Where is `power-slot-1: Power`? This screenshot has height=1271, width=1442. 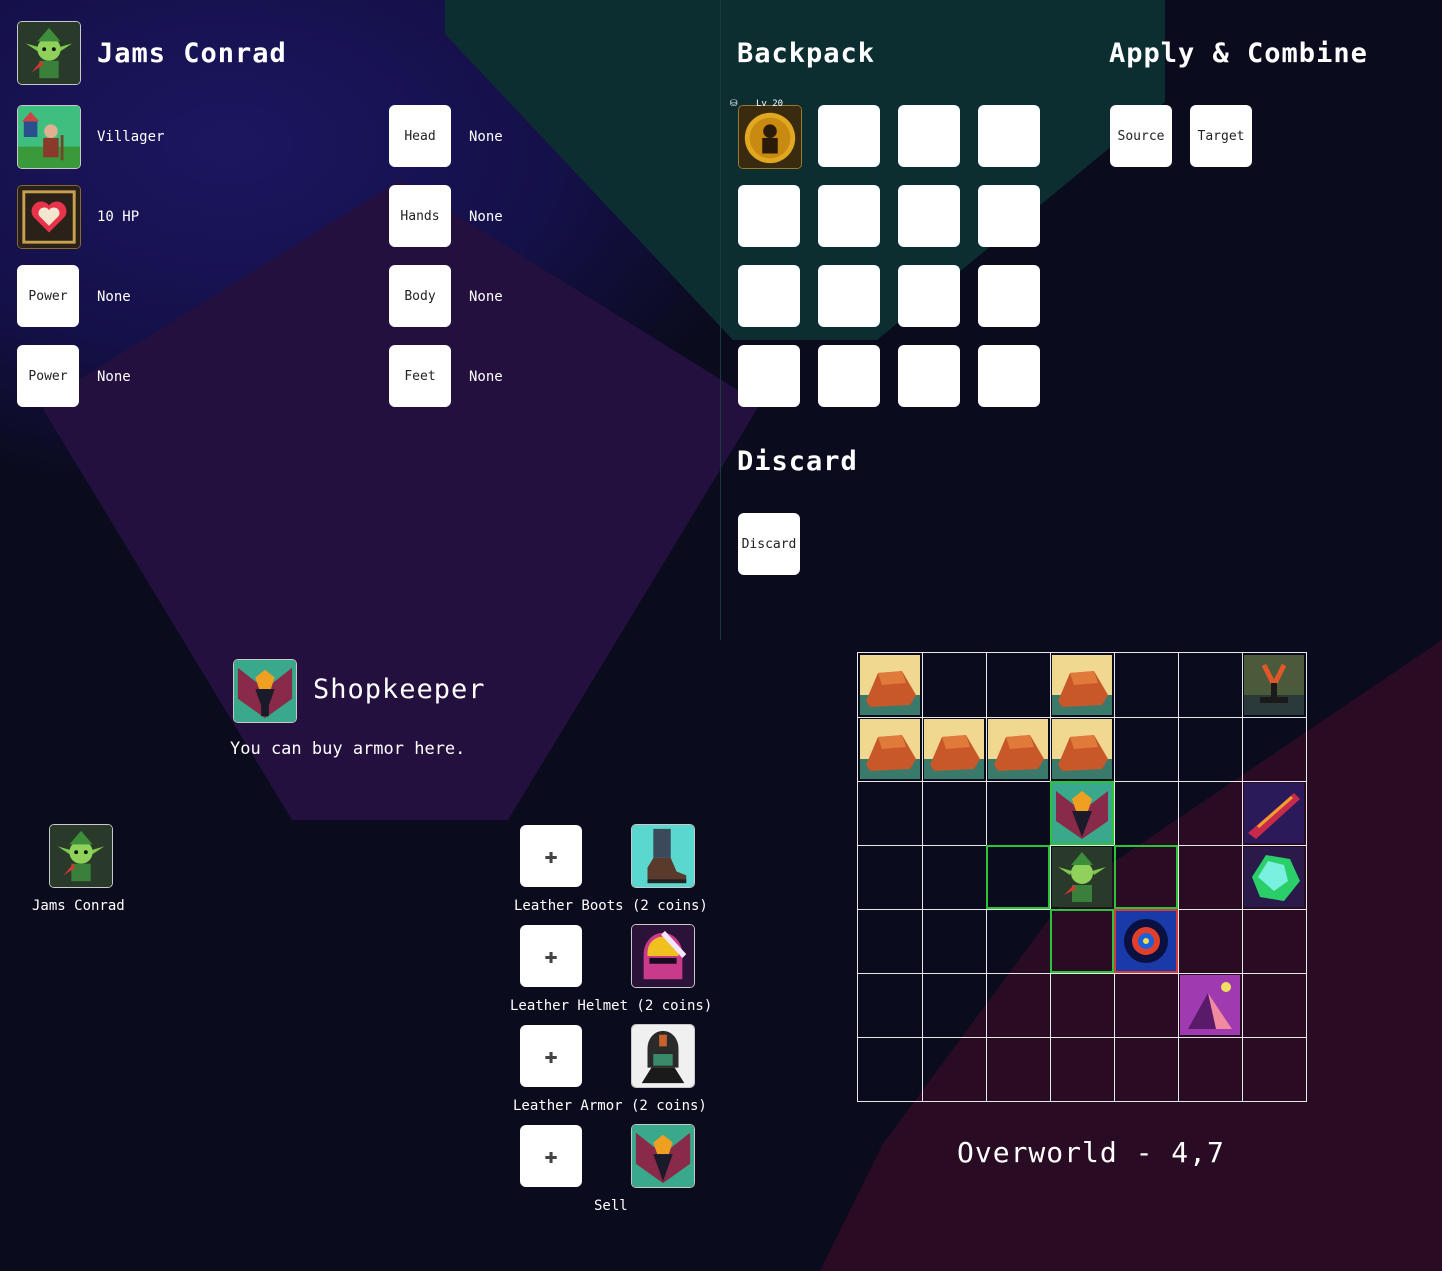 power-slot-1: Power is located at coordinates (48, 296).